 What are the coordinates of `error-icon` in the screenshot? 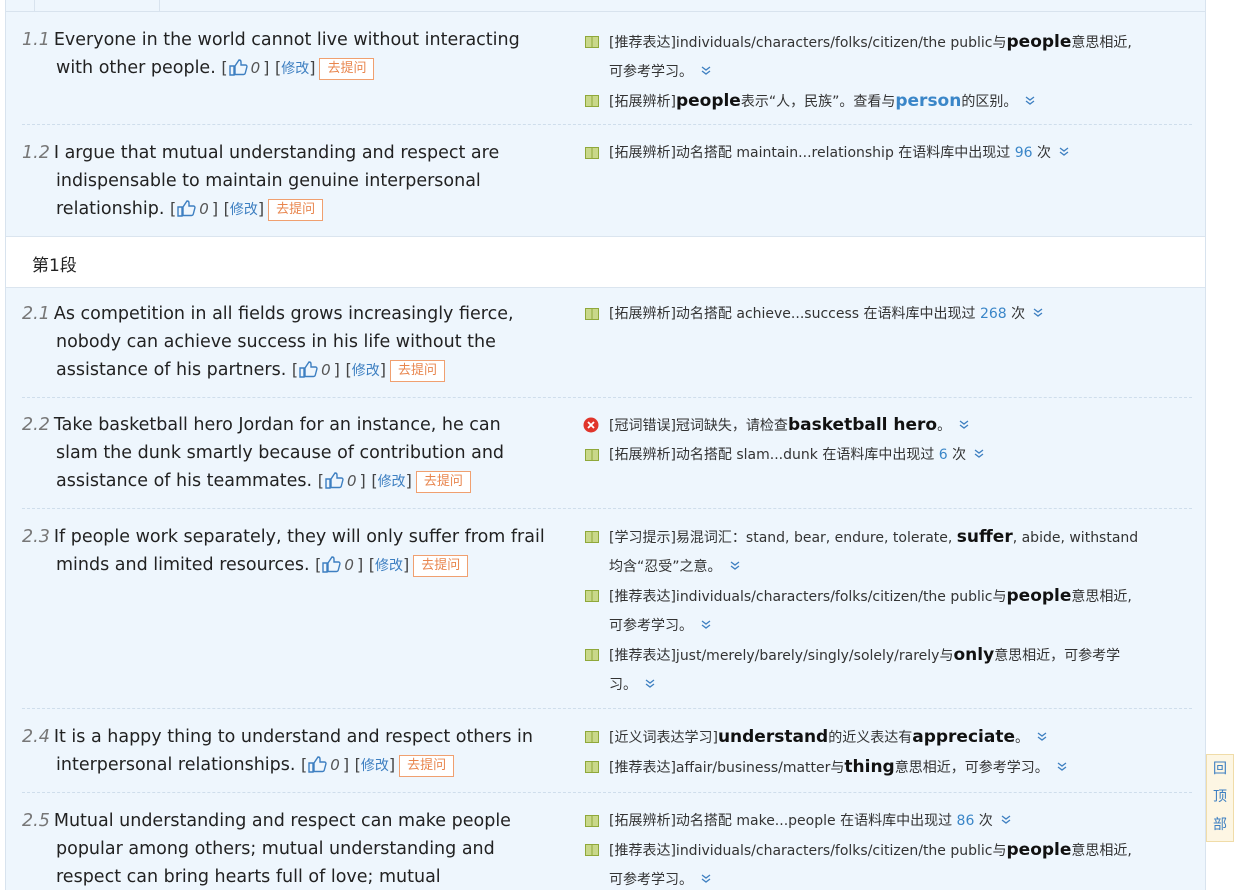 It's located at (591, 425).